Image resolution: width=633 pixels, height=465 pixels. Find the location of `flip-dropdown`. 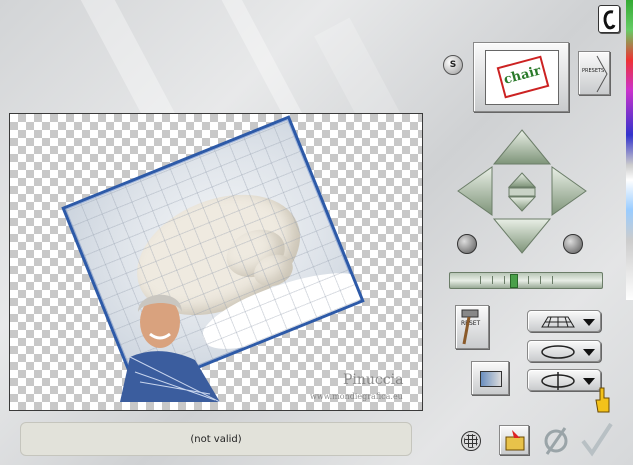

flip-dropdown is located at coordinates (564, 380).